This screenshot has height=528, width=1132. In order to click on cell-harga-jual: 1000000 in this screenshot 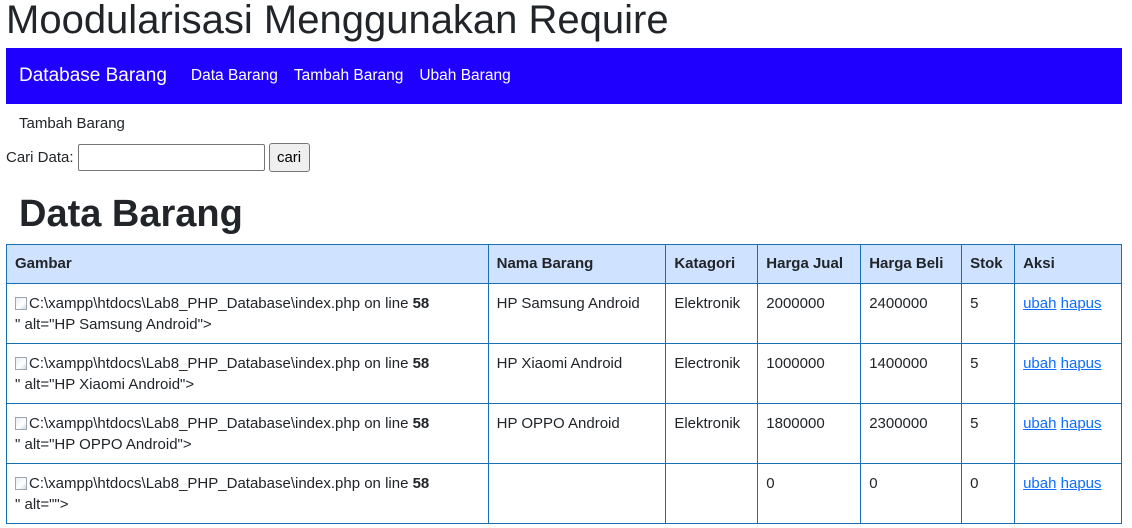, I will do `click(809, 373)`.